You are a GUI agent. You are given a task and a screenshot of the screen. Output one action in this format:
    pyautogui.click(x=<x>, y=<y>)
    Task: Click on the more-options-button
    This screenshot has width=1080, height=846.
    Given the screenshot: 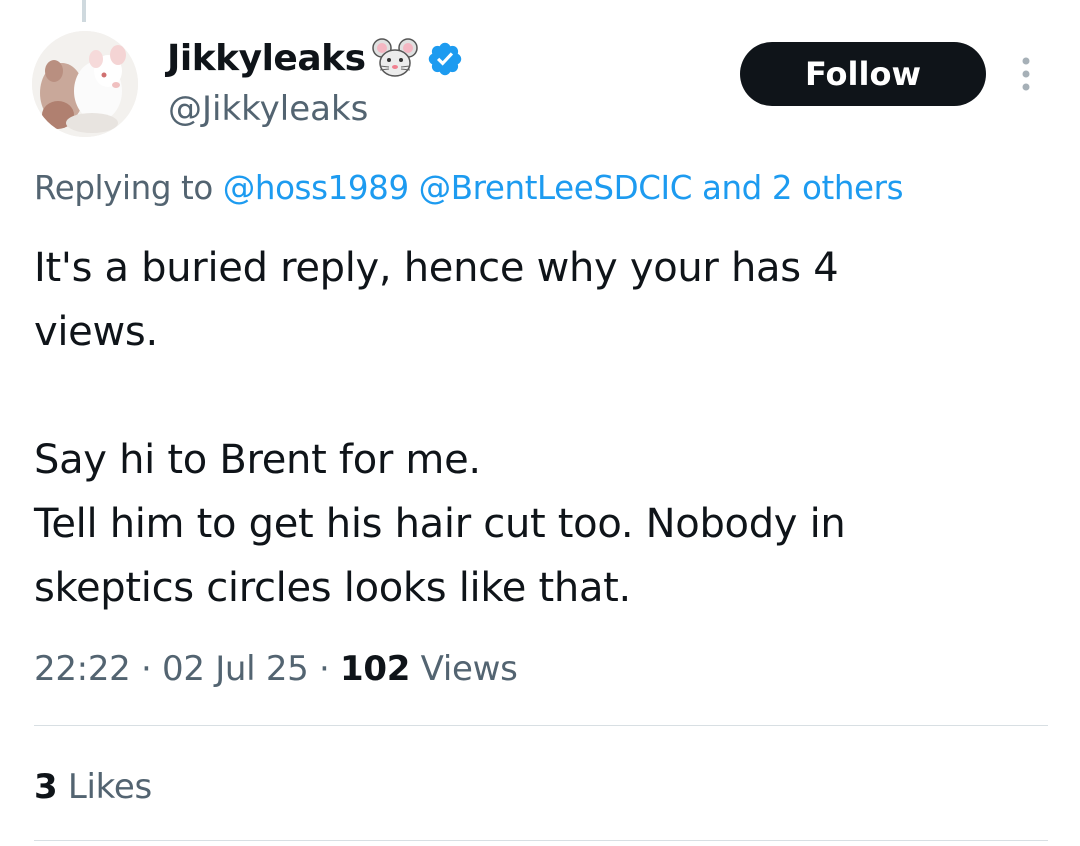 What is the action you would take?
    pyautogui.click(x=1026, y=74)
    